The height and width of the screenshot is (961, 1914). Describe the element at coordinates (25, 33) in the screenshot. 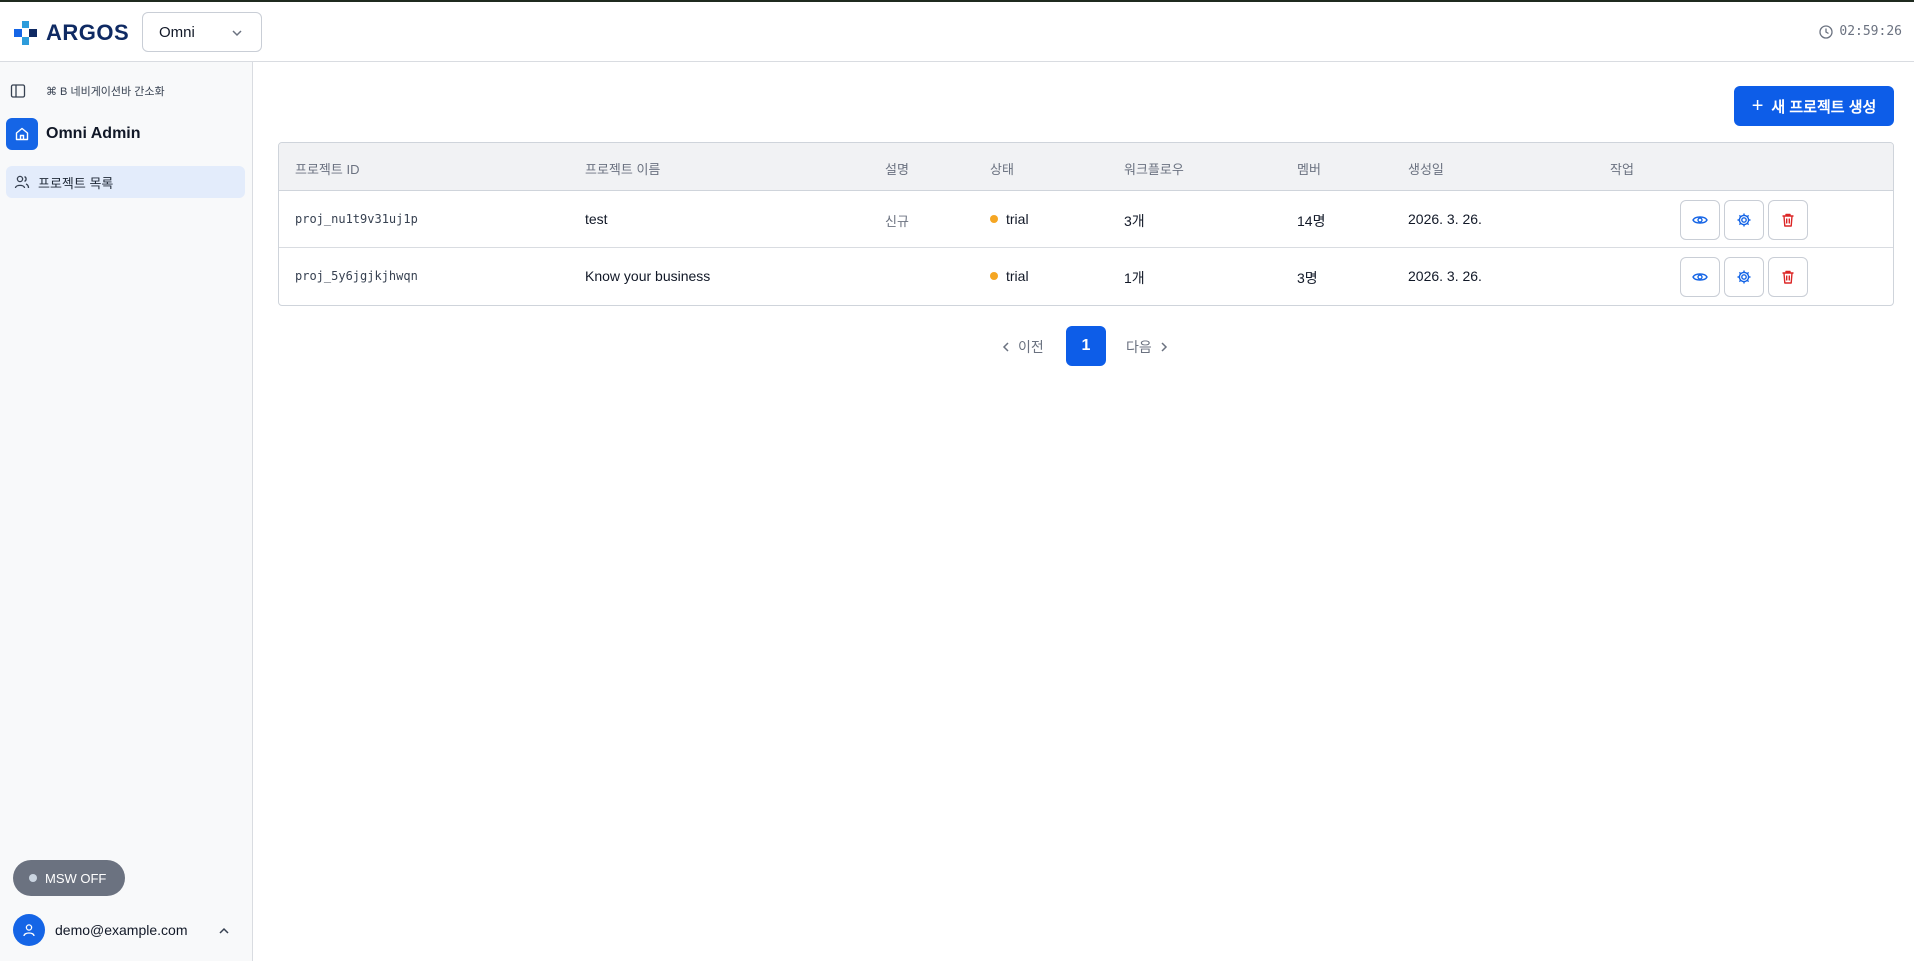

I see `argos-logo-icon` at that location.